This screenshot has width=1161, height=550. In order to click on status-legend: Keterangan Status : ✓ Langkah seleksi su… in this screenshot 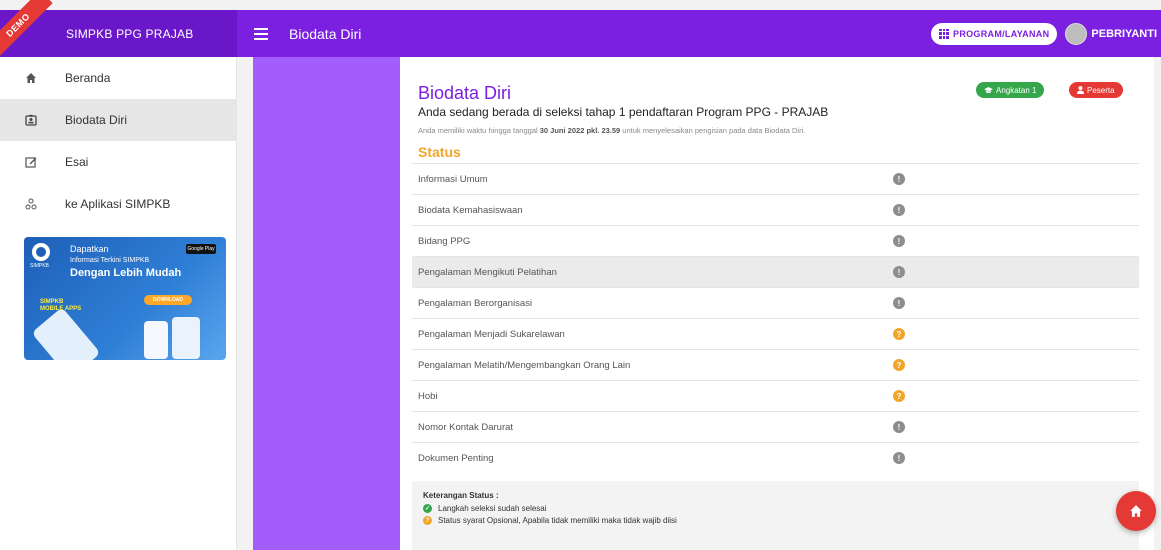, I will do `click(775, 515)`.